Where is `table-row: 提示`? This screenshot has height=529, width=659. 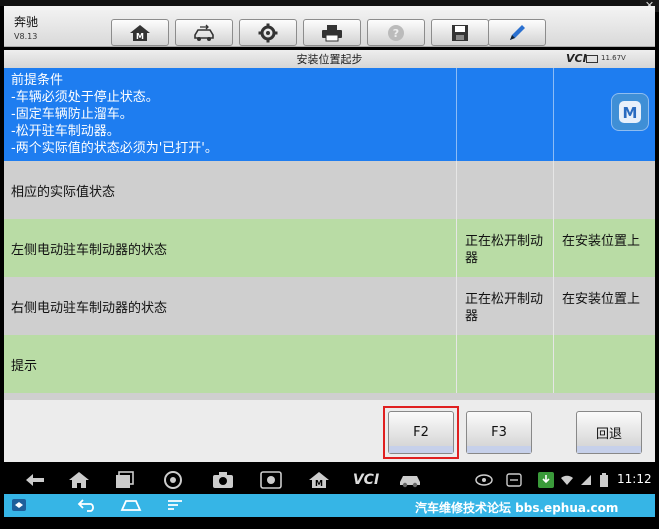 table-row: 提示 is located at coordinates (329, 364).